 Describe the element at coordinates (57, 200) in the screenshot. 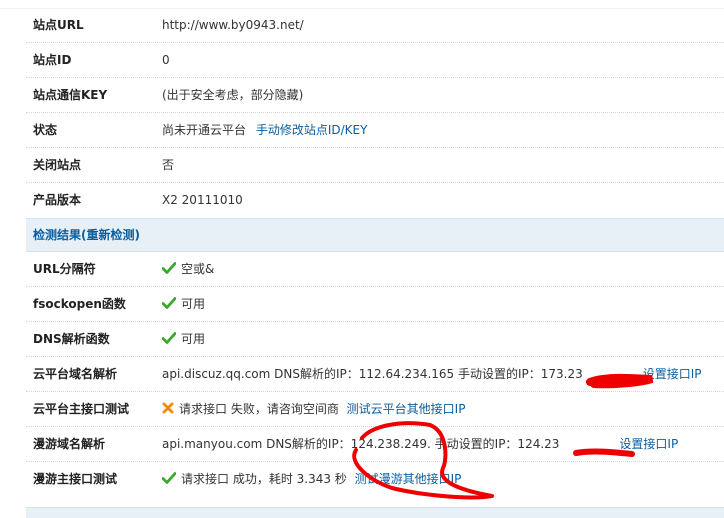

I see `product-version-label: 产品版本` at that location.